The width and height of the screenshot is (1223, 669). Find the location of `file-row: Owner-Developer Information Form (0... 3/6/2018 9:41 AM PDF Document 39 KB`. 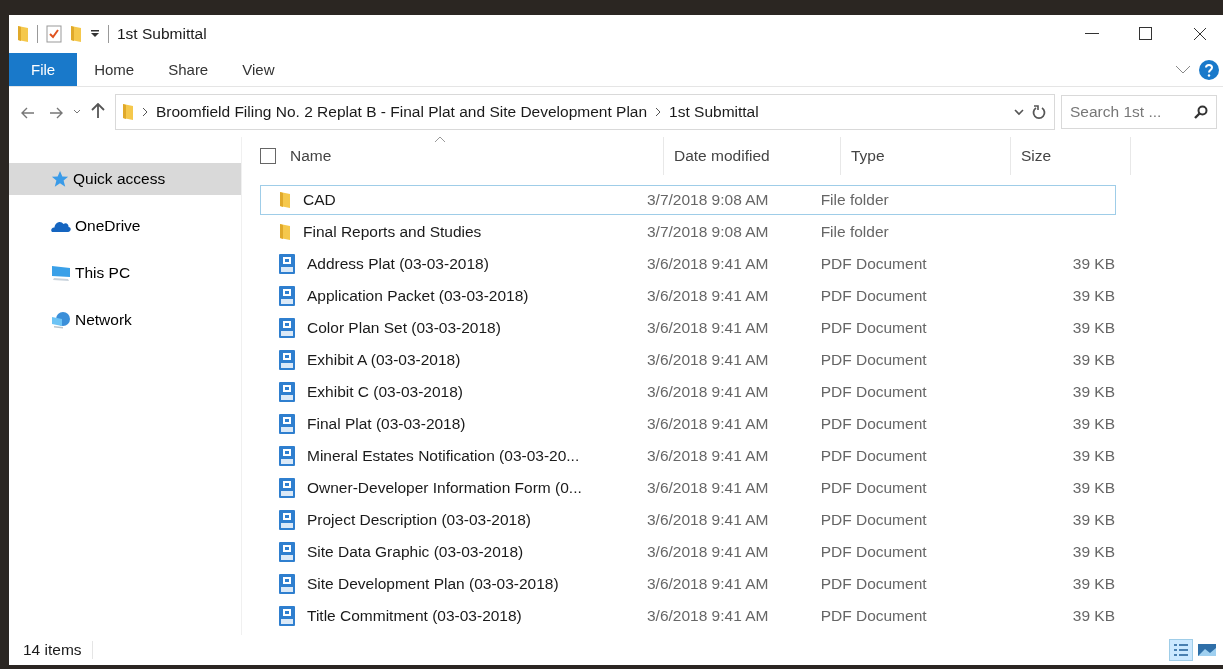

file-row: Owner-Developer Information Form (0... 3/6/2018 9:41 AM PDF Document 39 KB is located at coordinates (688, 488).